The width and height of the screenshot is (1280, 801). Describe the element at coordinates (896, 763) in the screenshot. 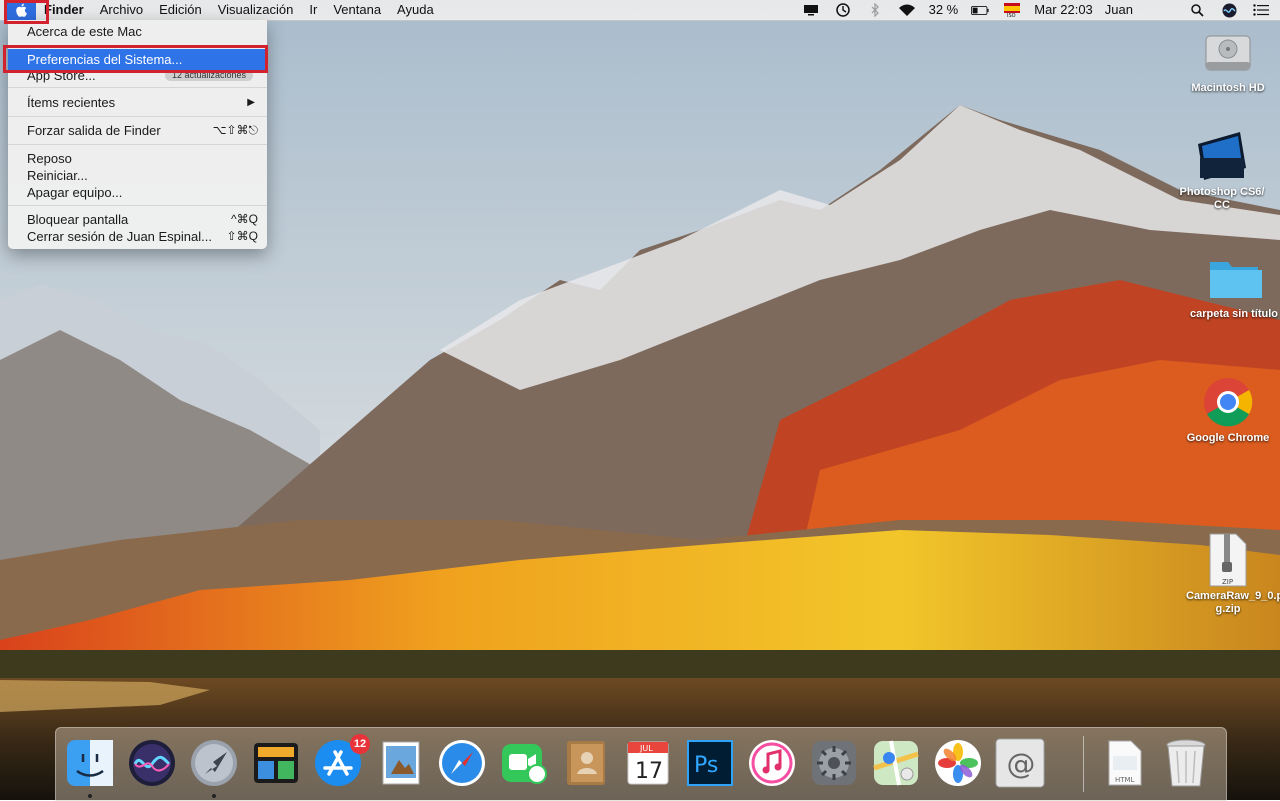

I see `maps-icon` at that location.